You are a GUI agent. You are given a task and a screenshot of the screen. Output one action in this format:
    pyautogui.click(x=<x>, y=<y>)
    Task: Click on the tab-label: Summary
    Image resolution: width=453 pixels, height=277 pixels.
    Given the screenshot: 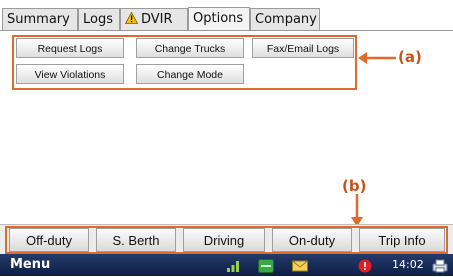 What is the action you would take?
    pyautogui.click(x=38, y=19)
    